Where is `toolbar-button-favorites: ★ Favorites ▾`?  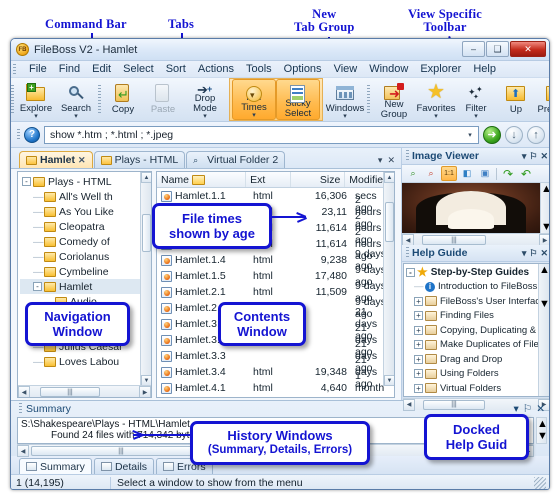 toolbar-button-favorites: ★ Favorites ▾ is located at coordinates (436, 99).